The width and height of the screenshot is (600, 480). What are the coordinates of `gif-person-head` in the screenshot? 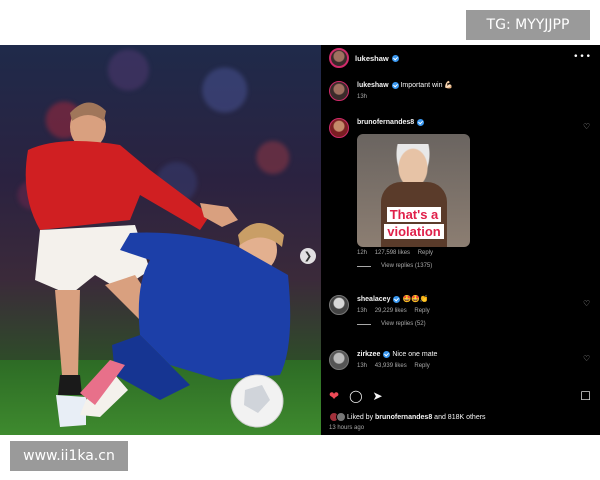 It's located at (413, 164).